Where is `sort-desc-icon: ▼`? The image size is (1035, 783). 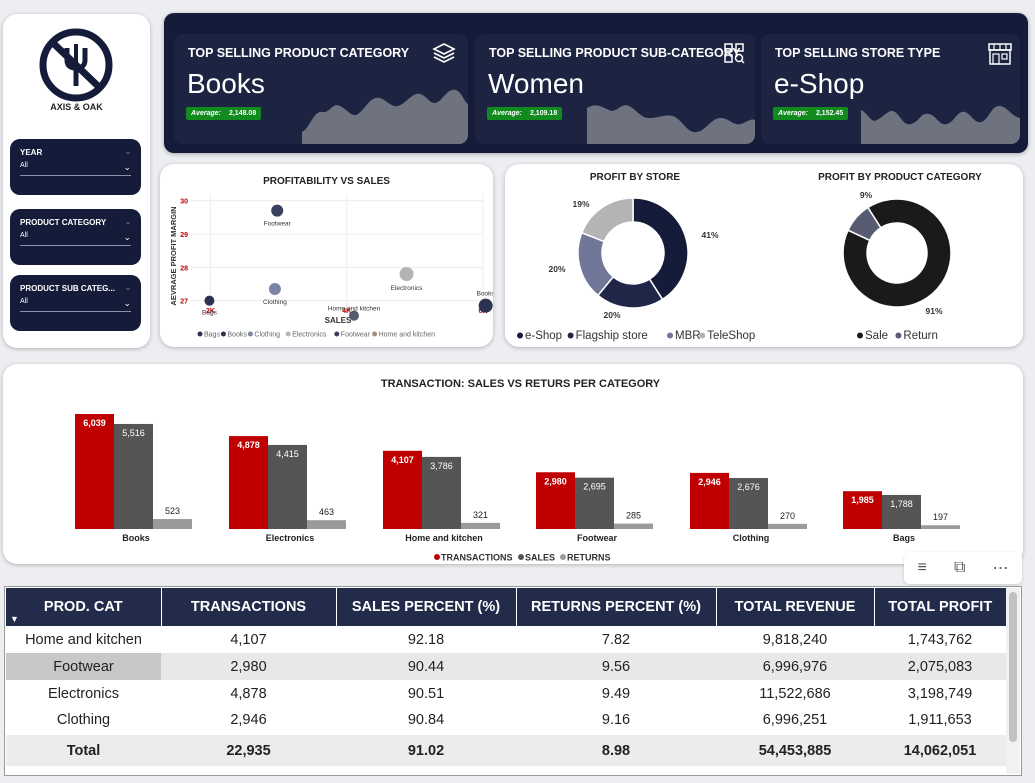
sort-desc-icon: ▼ is located at coordinates (14, 619).